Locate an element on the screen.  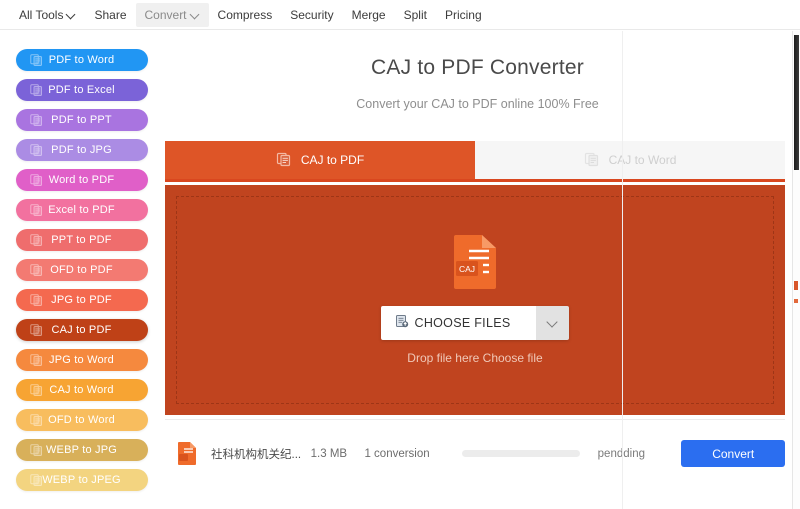
sidebar-item-label: PPT to PDF is located at coordinates (81, 240).